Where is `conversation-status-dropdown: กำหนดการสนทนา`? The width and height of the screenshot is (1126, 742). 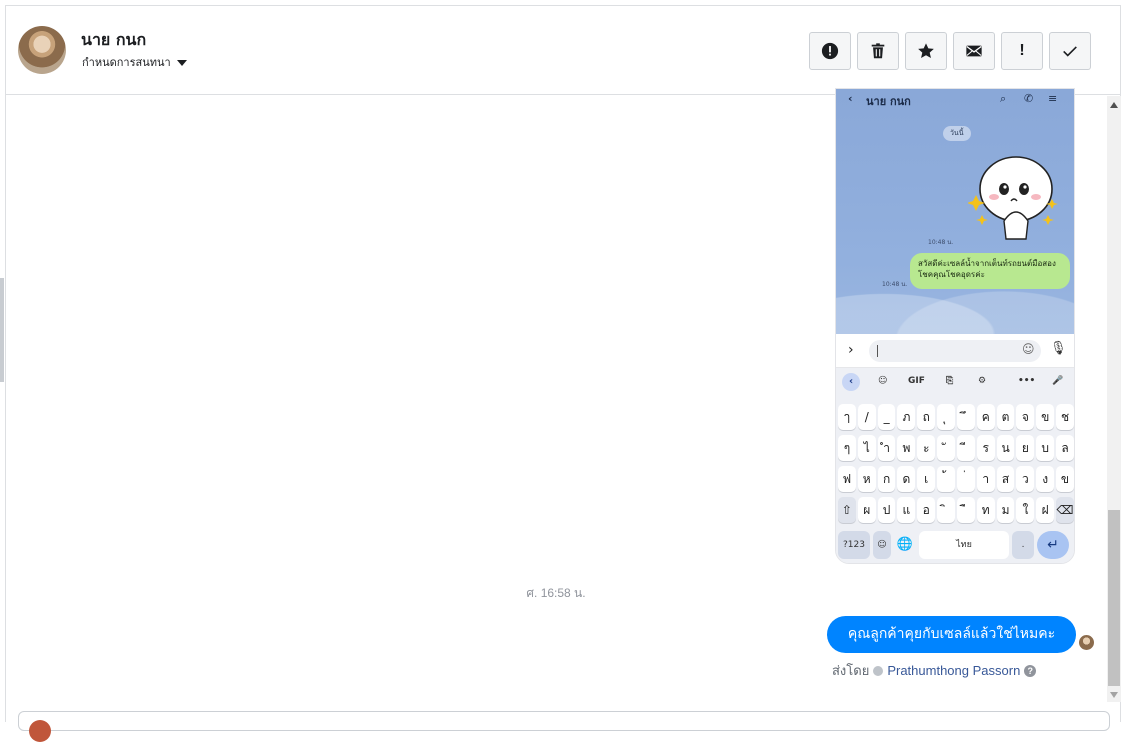
conversation-status-dropdown: กำหนดการสนทนา is located at coordinates (134, 62).